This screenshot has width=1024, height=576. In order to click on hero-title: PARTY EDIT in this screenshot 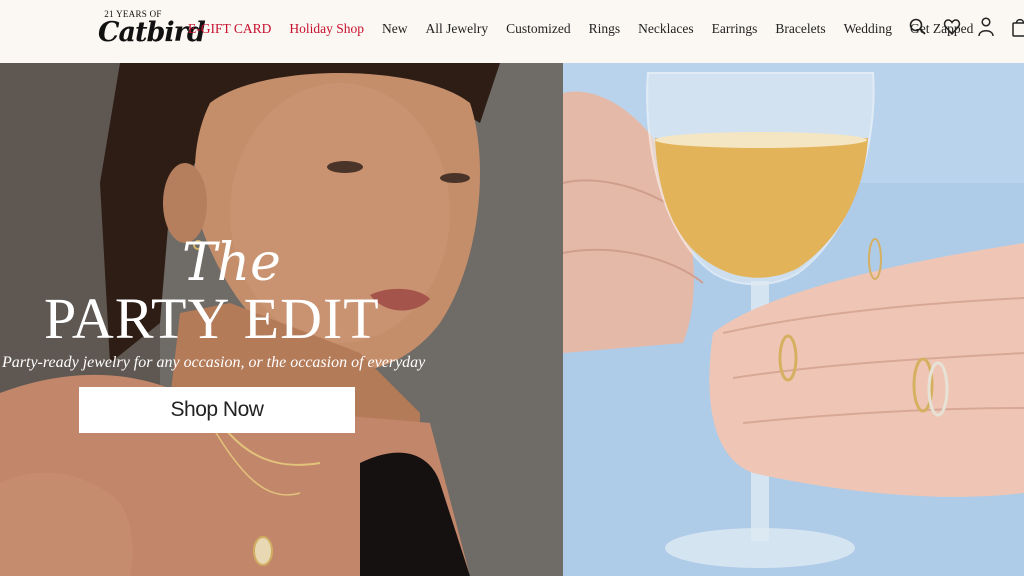, I will do `click(212, 318)`.